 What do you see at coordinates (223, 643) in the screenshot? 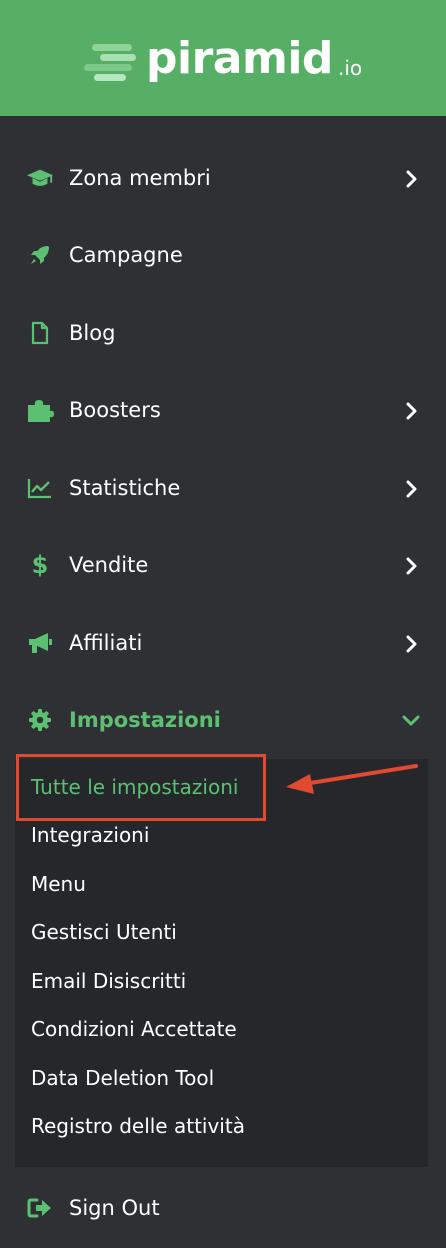
I see `sidebar-item-affiliati: Affiliati` at bounding box center [223, 643].